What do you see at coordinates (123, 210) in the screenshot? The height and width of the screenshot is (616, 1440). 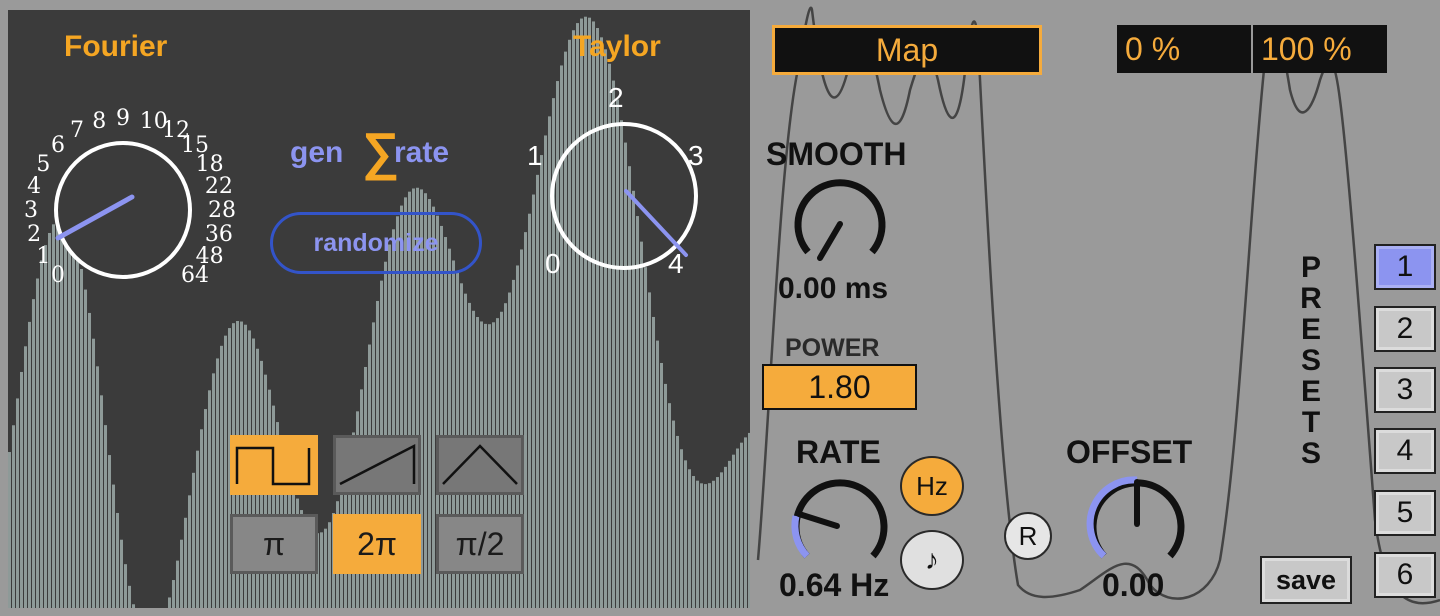 I see `fourier-dial` at bounding box center [123, 210].